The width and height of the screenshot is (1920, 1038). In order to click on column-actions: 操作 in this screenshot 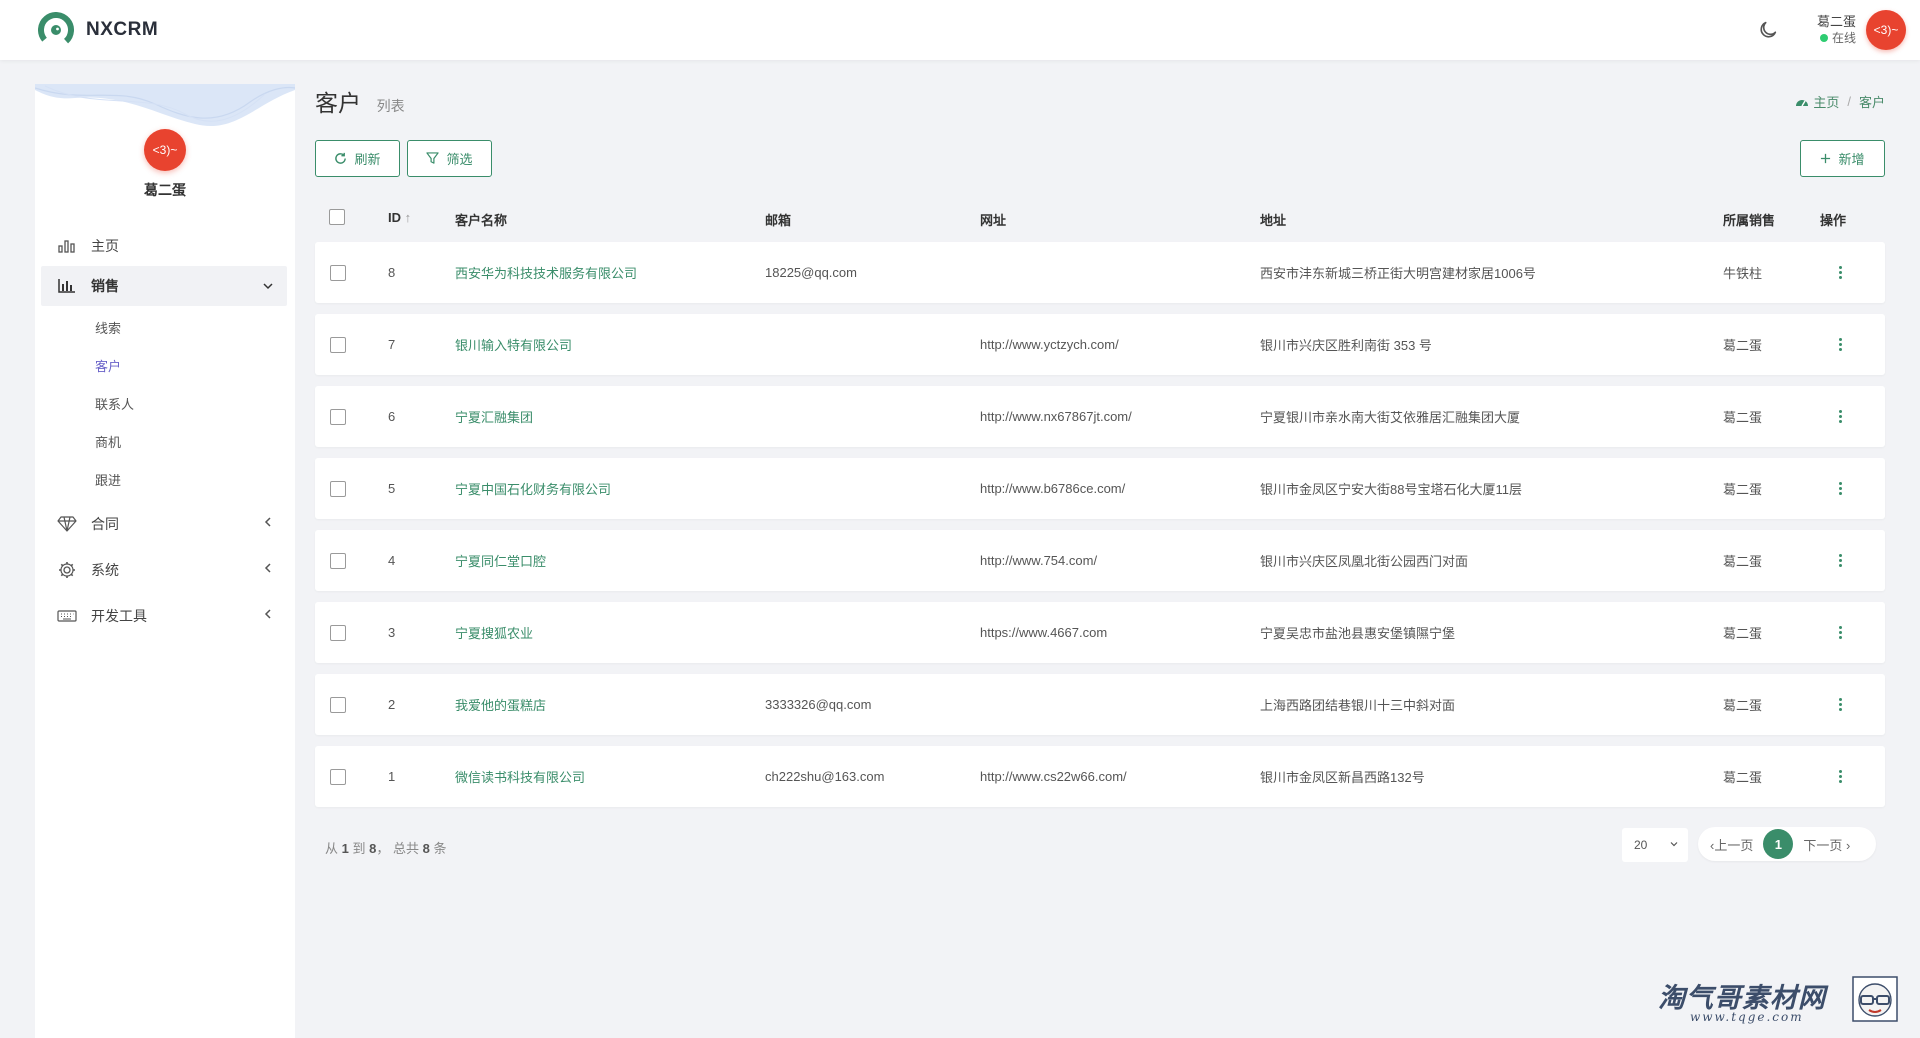, I will do `click(1833, 220)`.